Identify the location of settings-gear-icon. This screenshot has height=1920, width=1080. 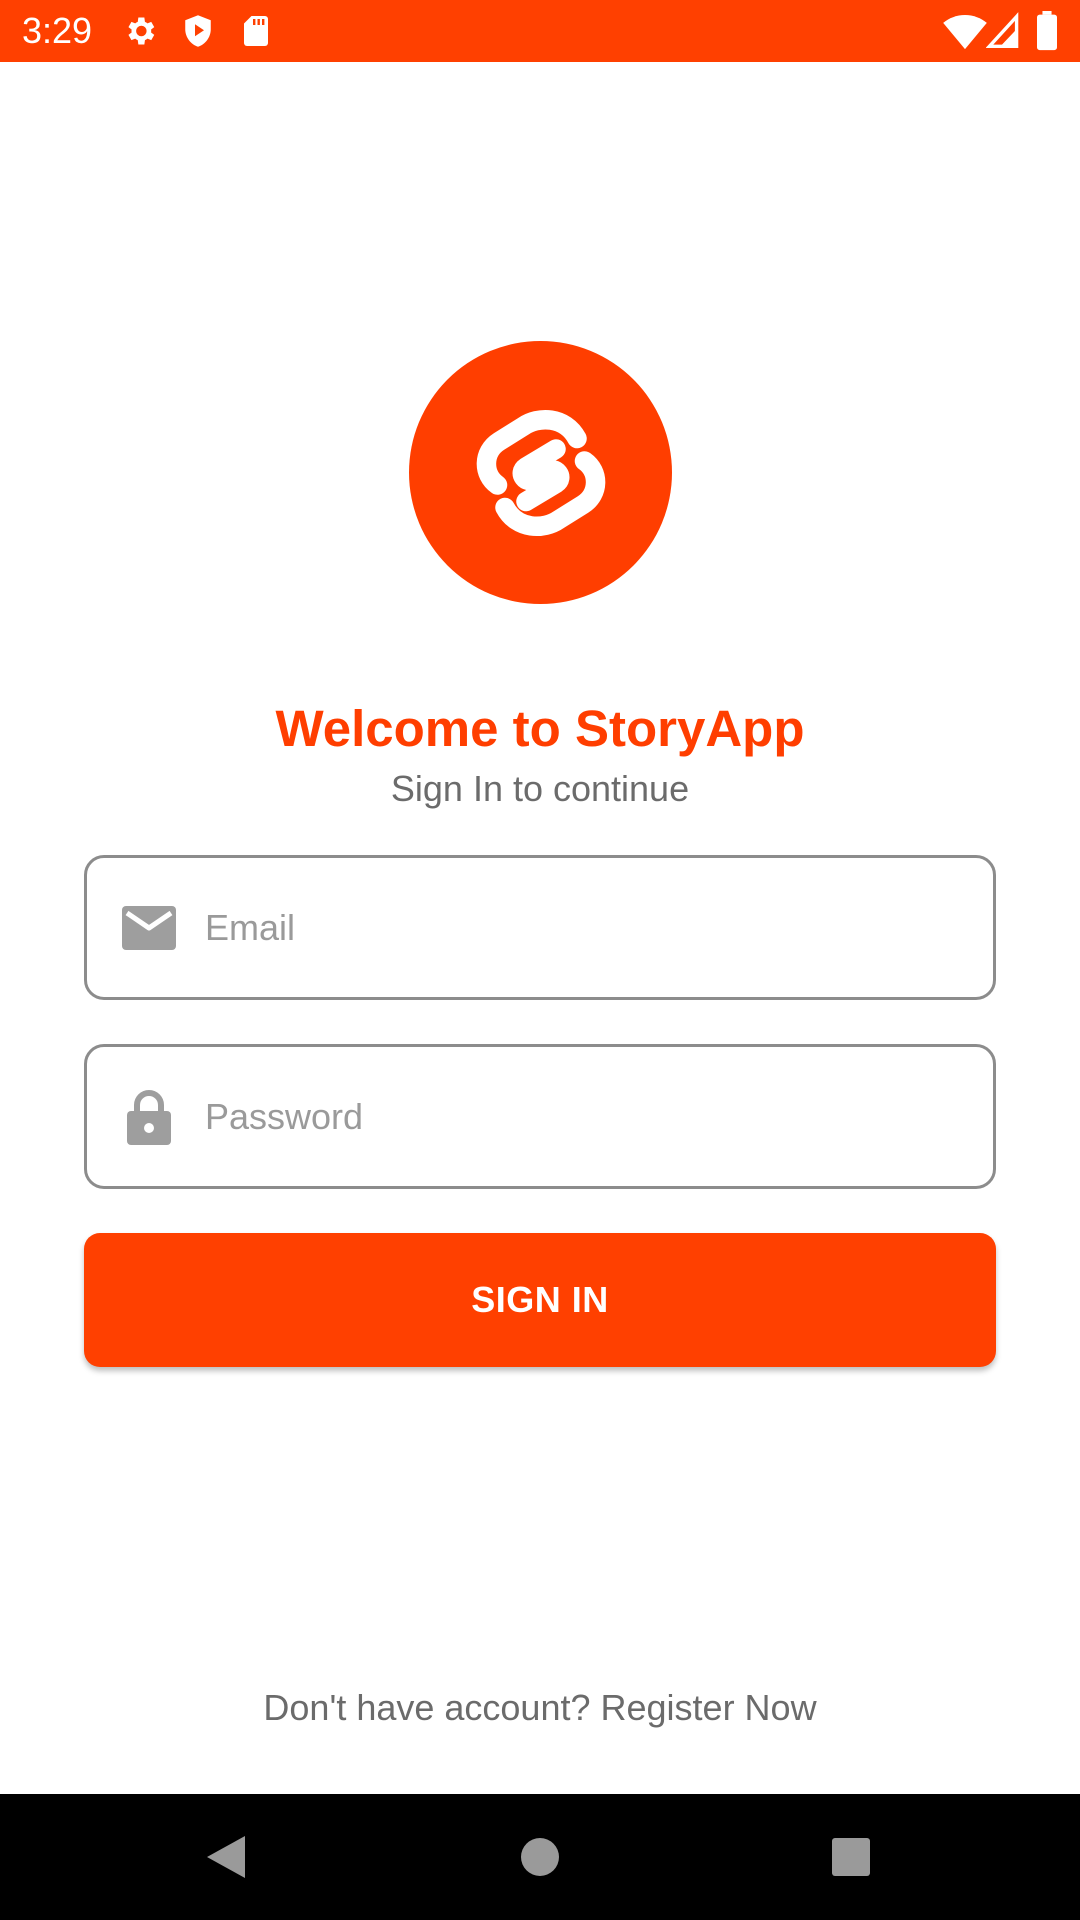
(141, 31).